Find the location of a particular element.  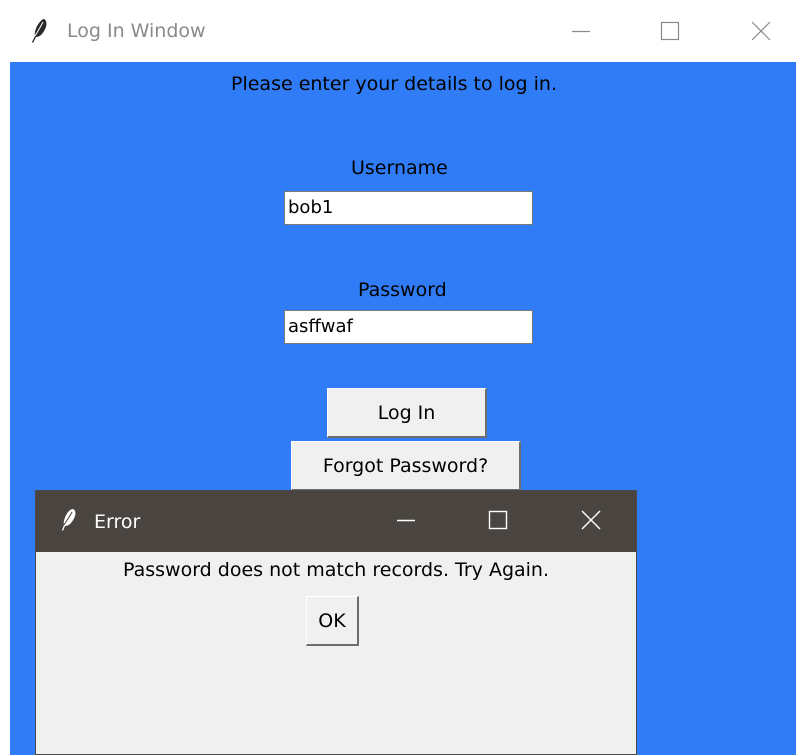

maximize-button is located at coordinates (670, 31).